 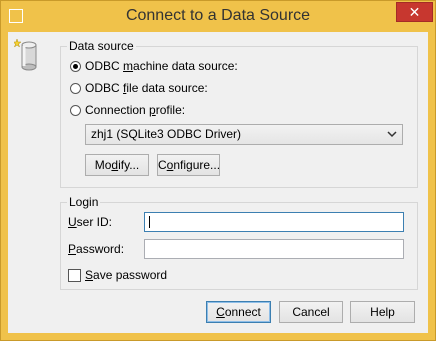 I want to click on select-value: zhj1 (SQLite3 ODBC Driver), so click(x=166, y=134).